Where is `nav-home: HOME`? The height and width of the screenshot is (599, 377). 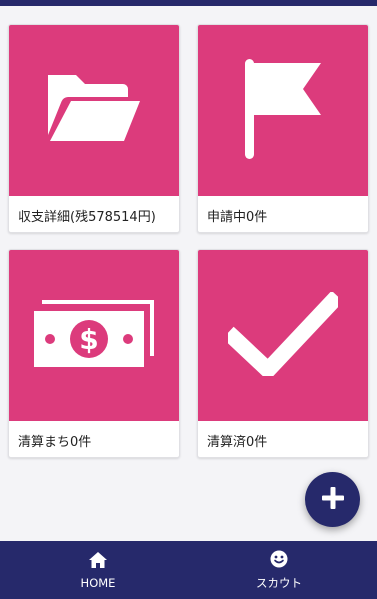
nav-home: HOME is located at coordinates (98, 570).